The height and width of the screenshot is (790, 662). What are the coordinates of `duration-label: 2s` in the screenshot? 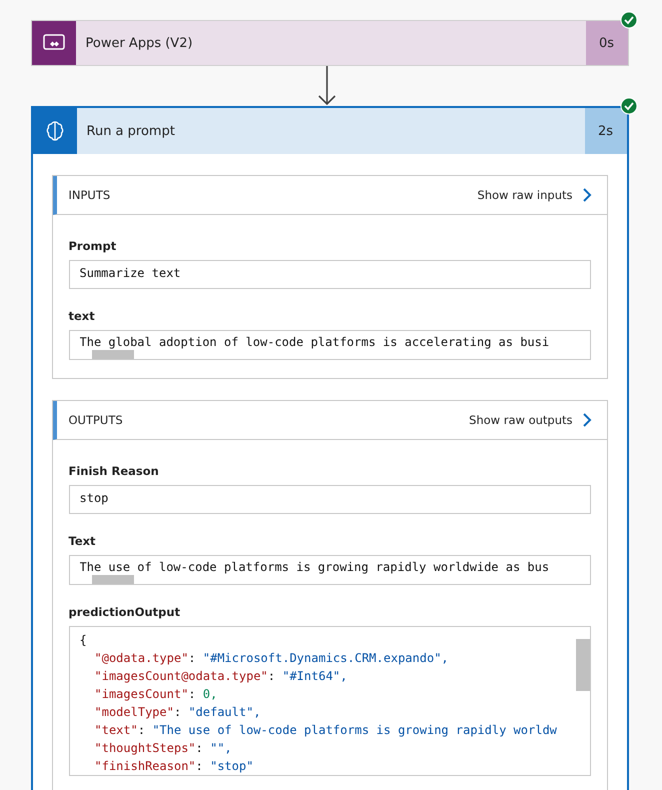 It's located at (605, 131).